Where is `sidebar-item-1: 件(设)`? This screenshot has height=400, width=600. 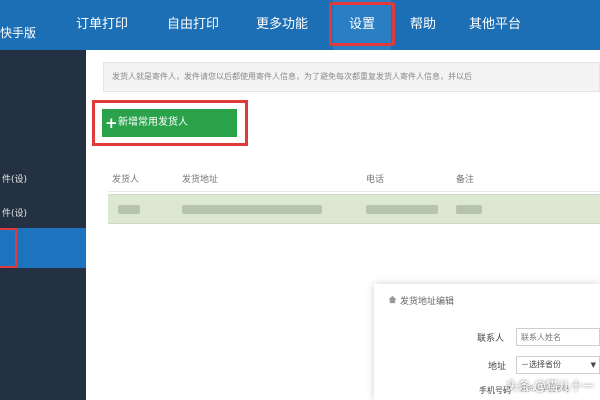
sidebar-item-1: 件(设) is located at coordinates (43, 178).